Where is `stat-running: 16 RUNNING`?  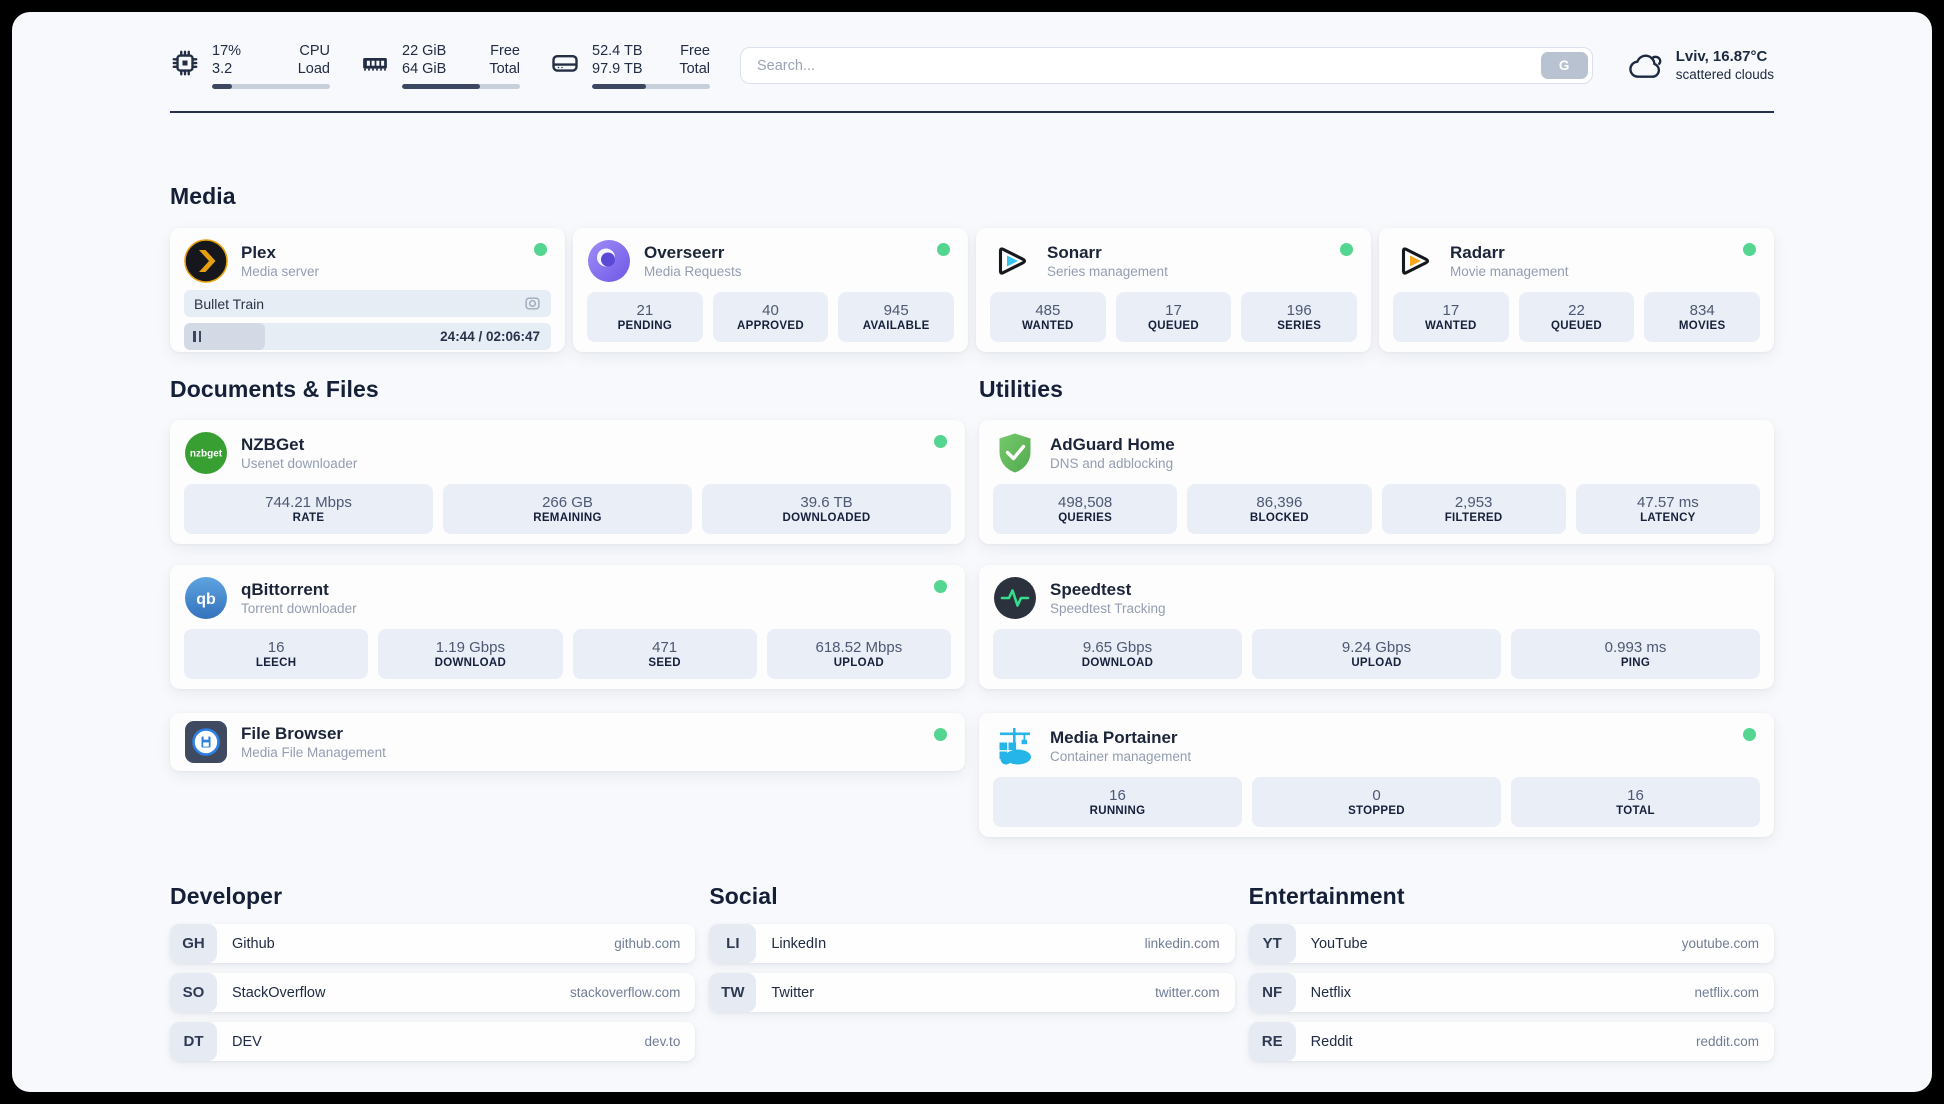 stat-running: 16 RUNNING is located at coordinates (1117, 802).